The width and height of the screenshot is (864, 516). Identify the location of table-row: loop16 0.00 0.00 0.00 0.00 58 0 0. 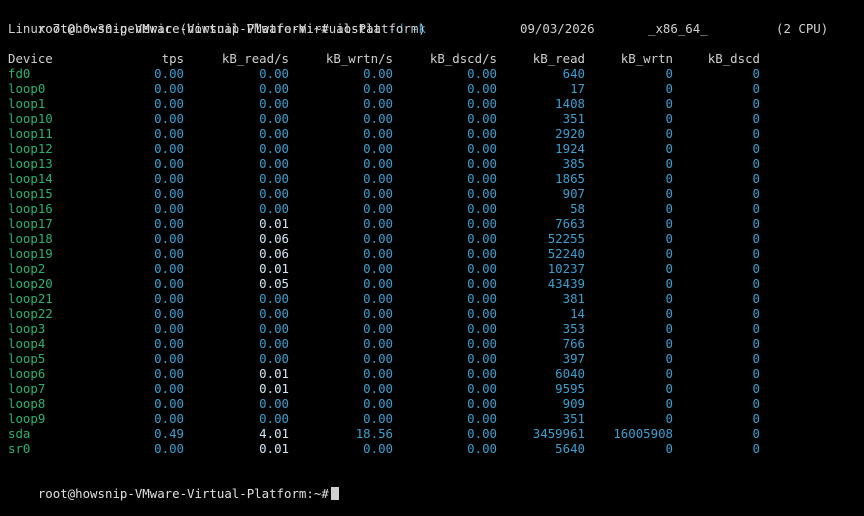
(436, 208).